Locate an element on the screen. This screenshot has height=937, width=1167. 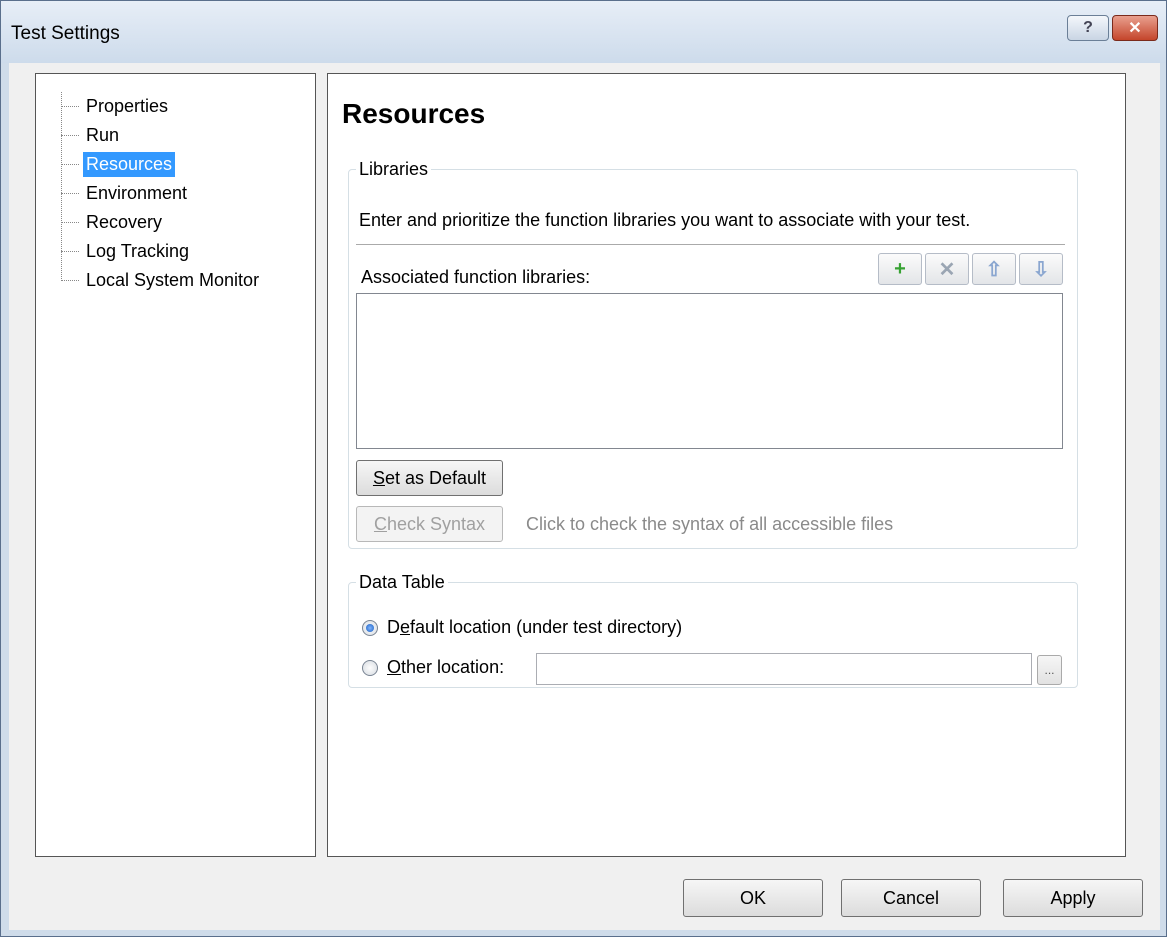
arrow-down-icon: ⇩ is located at coordinates (1041, 269).